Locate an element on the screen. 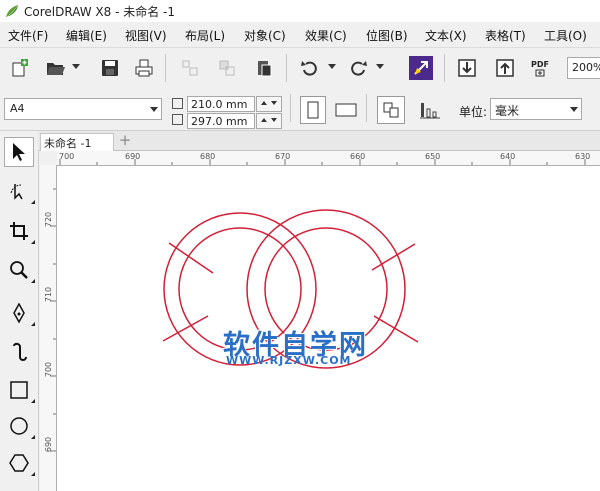 Image resolution: width=600 pixels, height=491 pixels. right-lower-tick is located at coordinates (396, 329).